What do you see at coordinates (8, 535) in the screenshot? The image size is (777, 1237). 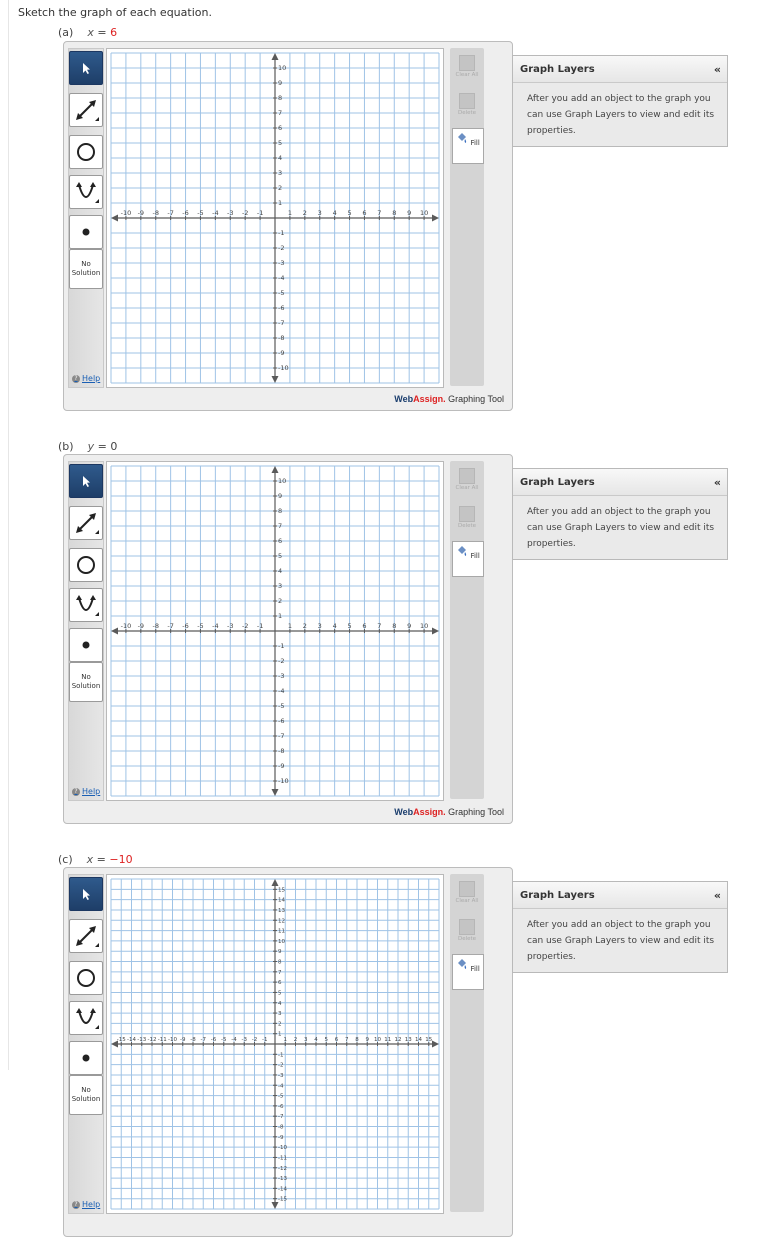 I see `page-left-rule` at bounding box center [8, 535].